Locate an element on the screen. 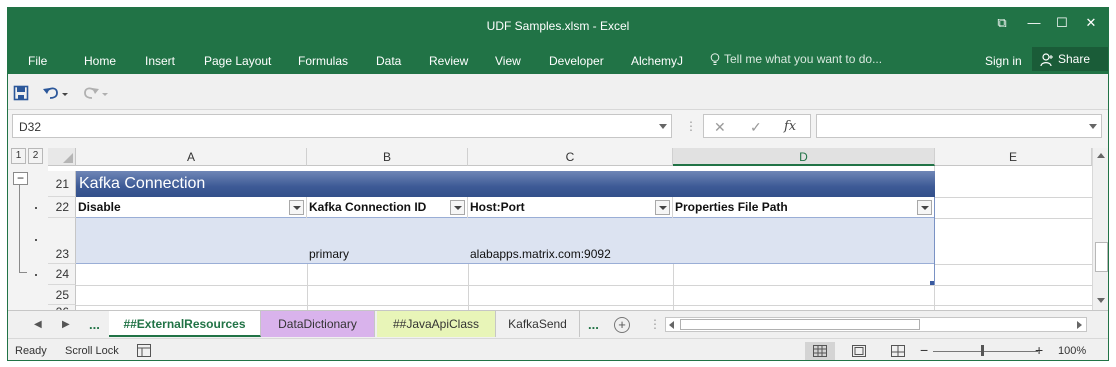 This screenshot has height=367, width=1116. name-box: D32 is located at coordinates (342, 126).